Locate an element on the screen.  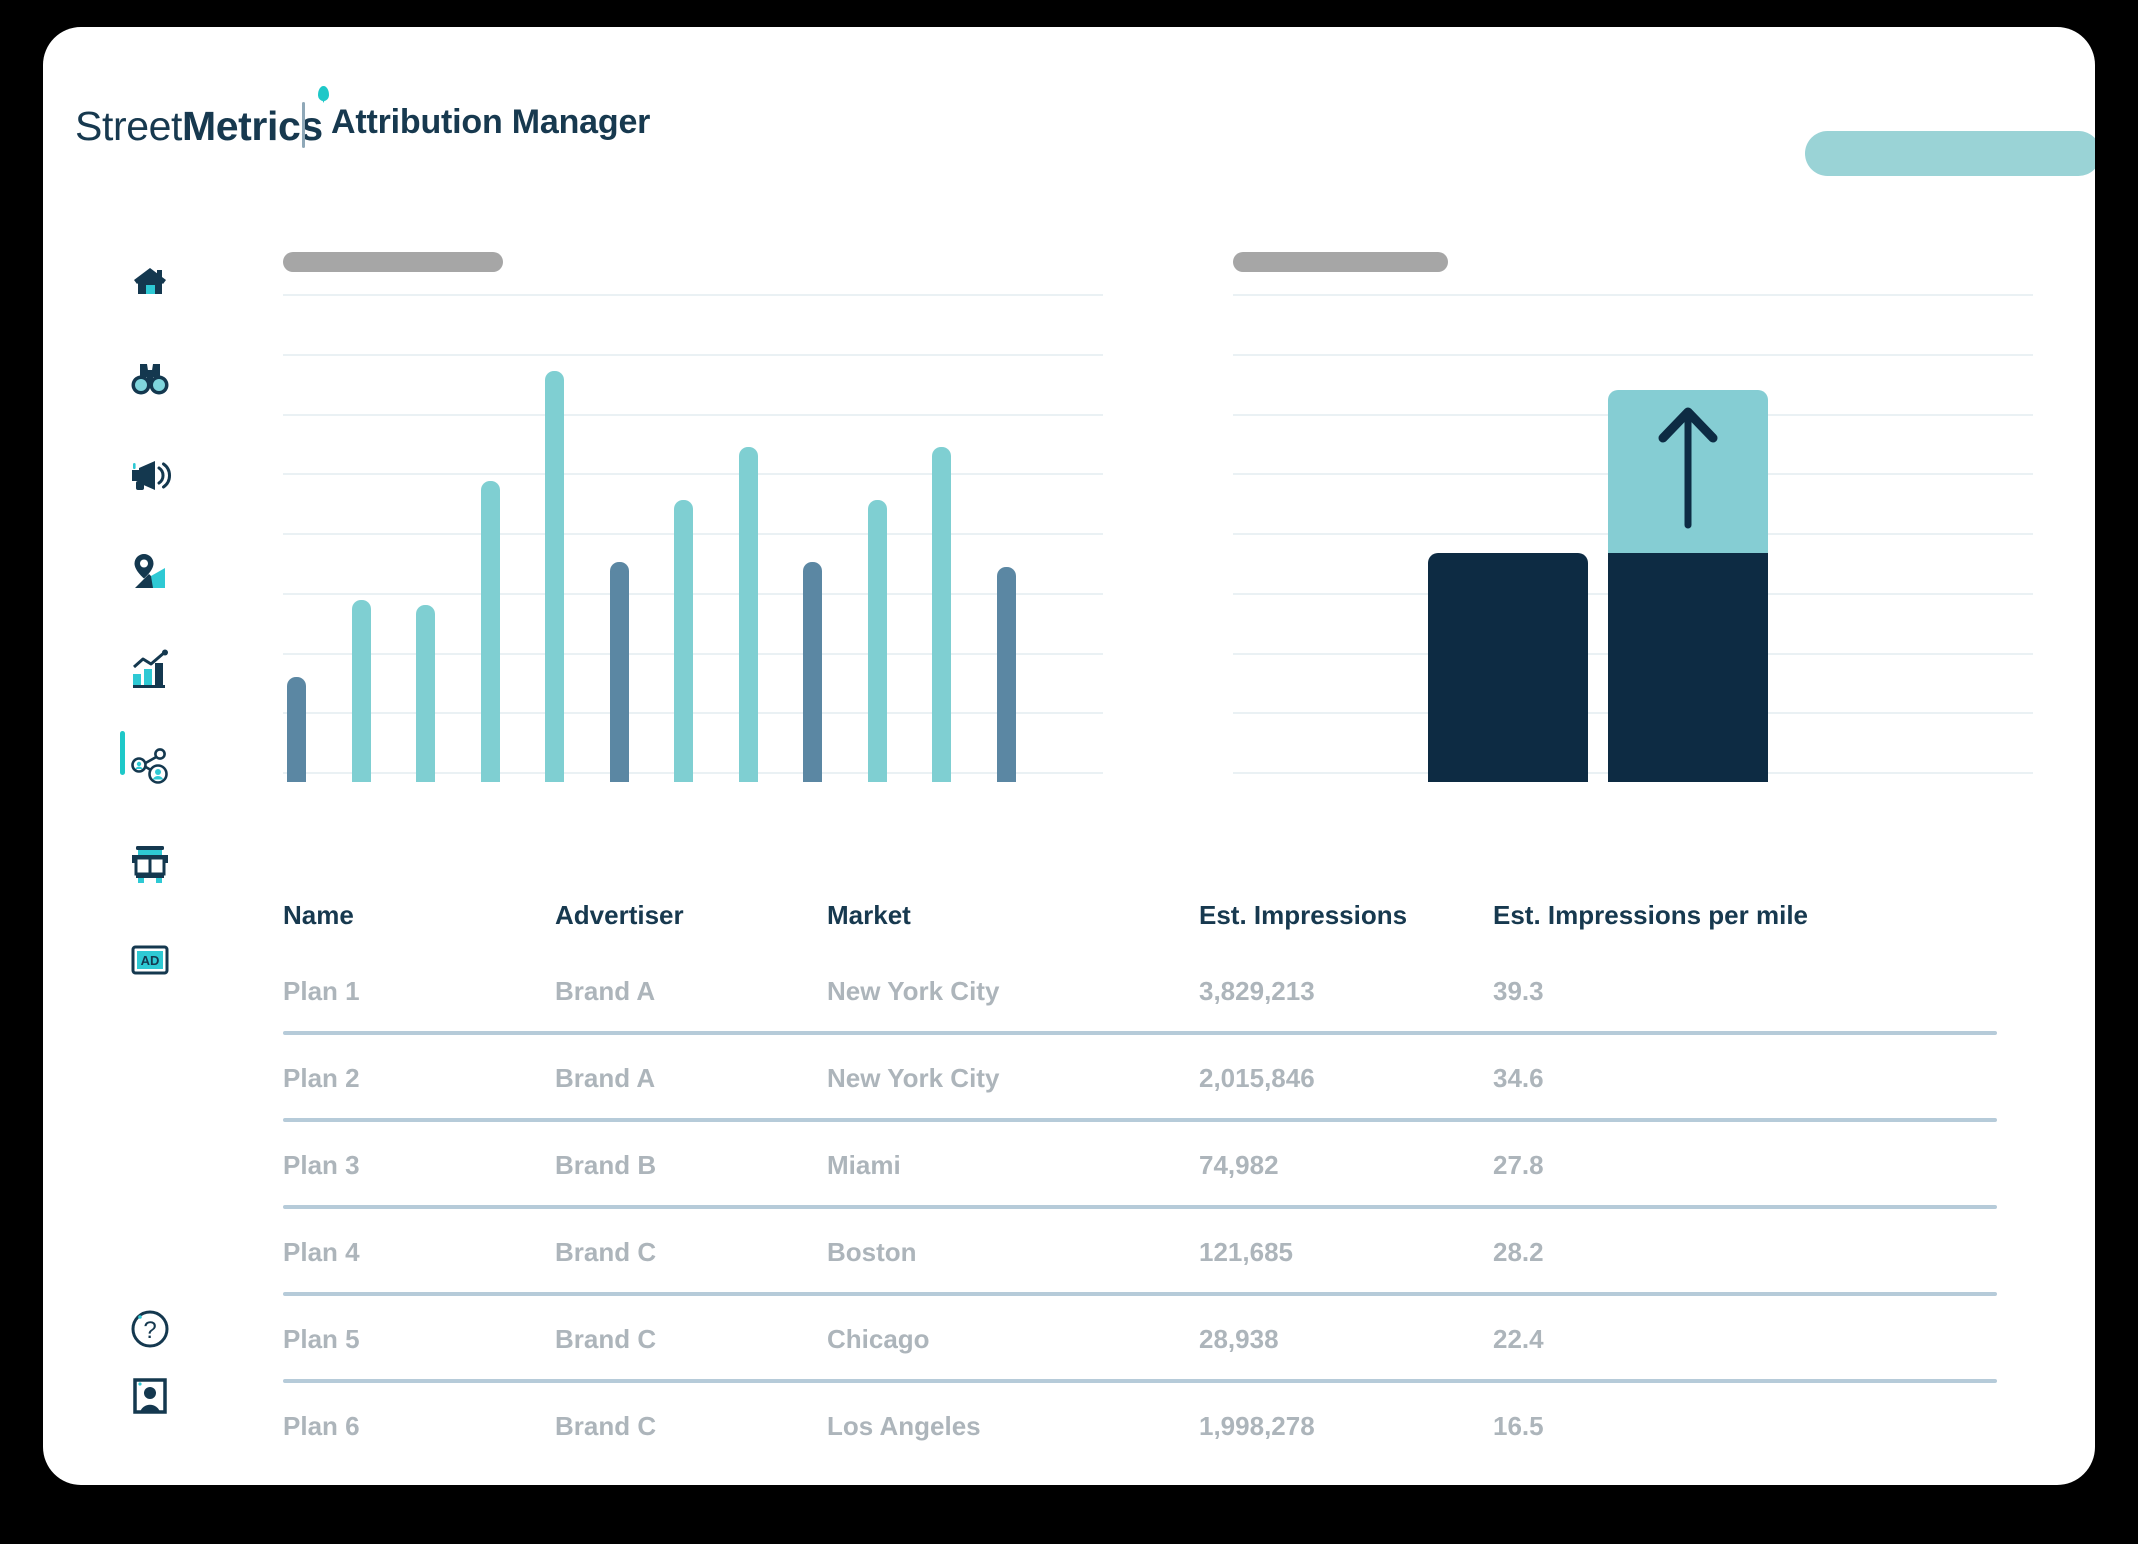
table-cell-name: Plan 2 is located at coordinates (321, 1078).